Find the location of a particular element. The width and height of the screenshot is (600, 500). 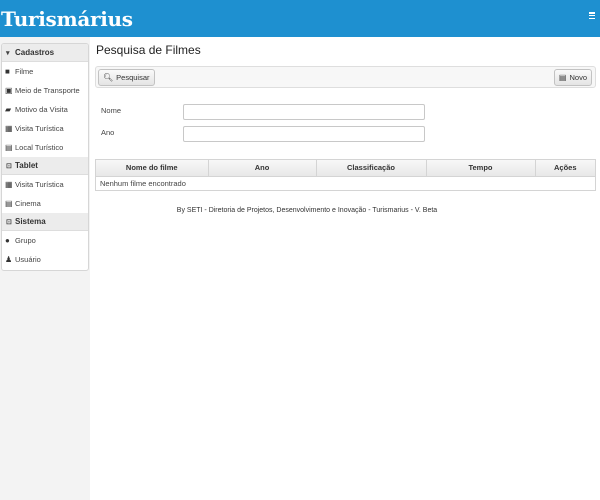

column-header-nome-do-filme: Nome do filme is located at coordinates (152, 168).